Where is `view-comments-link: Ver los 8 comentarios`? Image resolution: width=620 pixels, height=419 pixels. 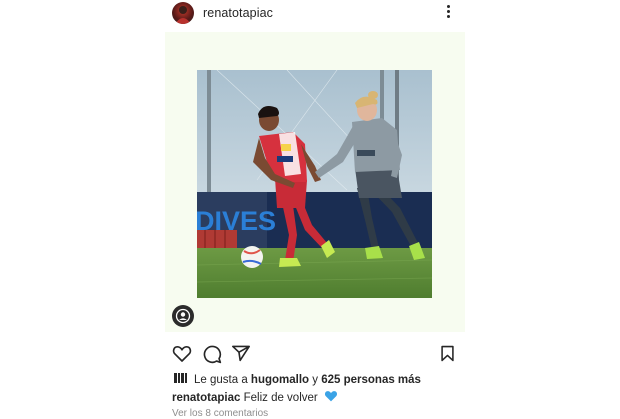
view-comments-link: Ver los 8 comentarios is located at coordinates (220, 413).